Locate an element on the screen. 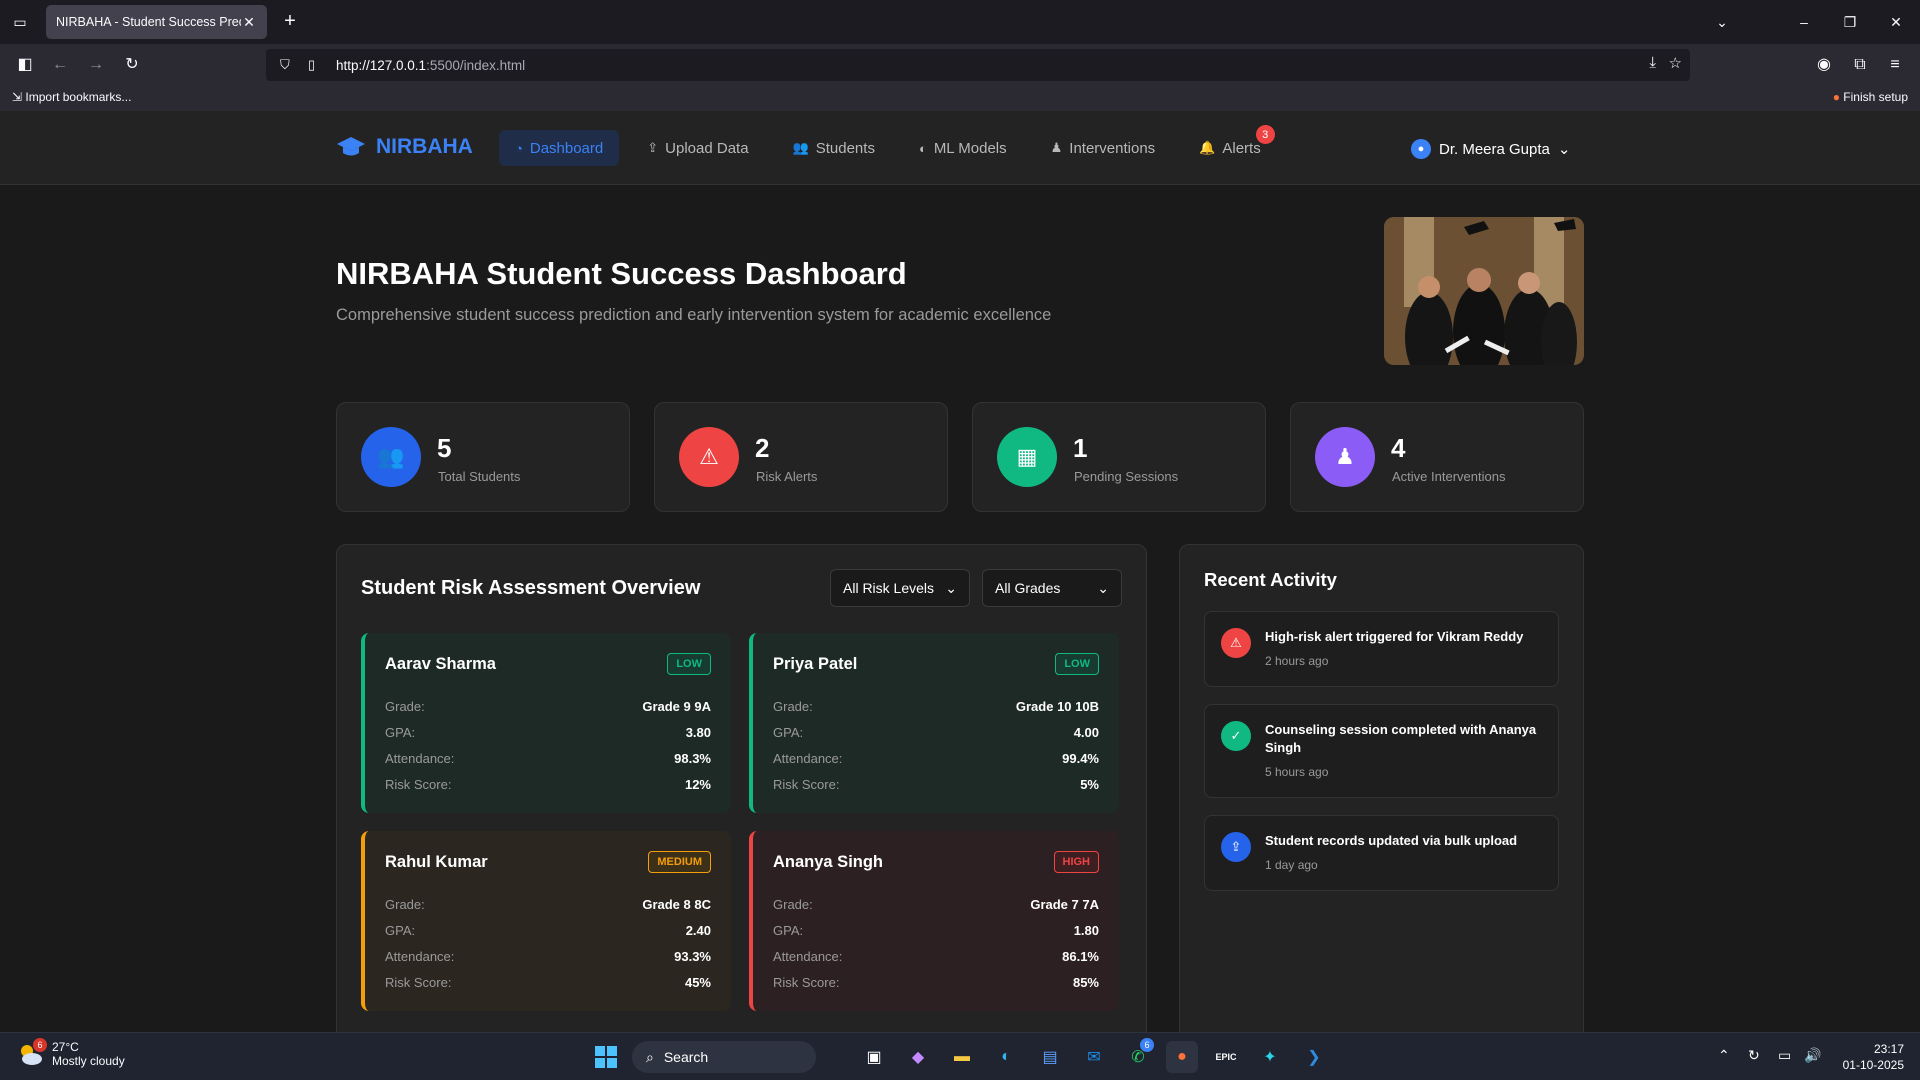  user-menu: ● Dr. Meera Gupta ⌄ is located at coordinates (1490, 149).